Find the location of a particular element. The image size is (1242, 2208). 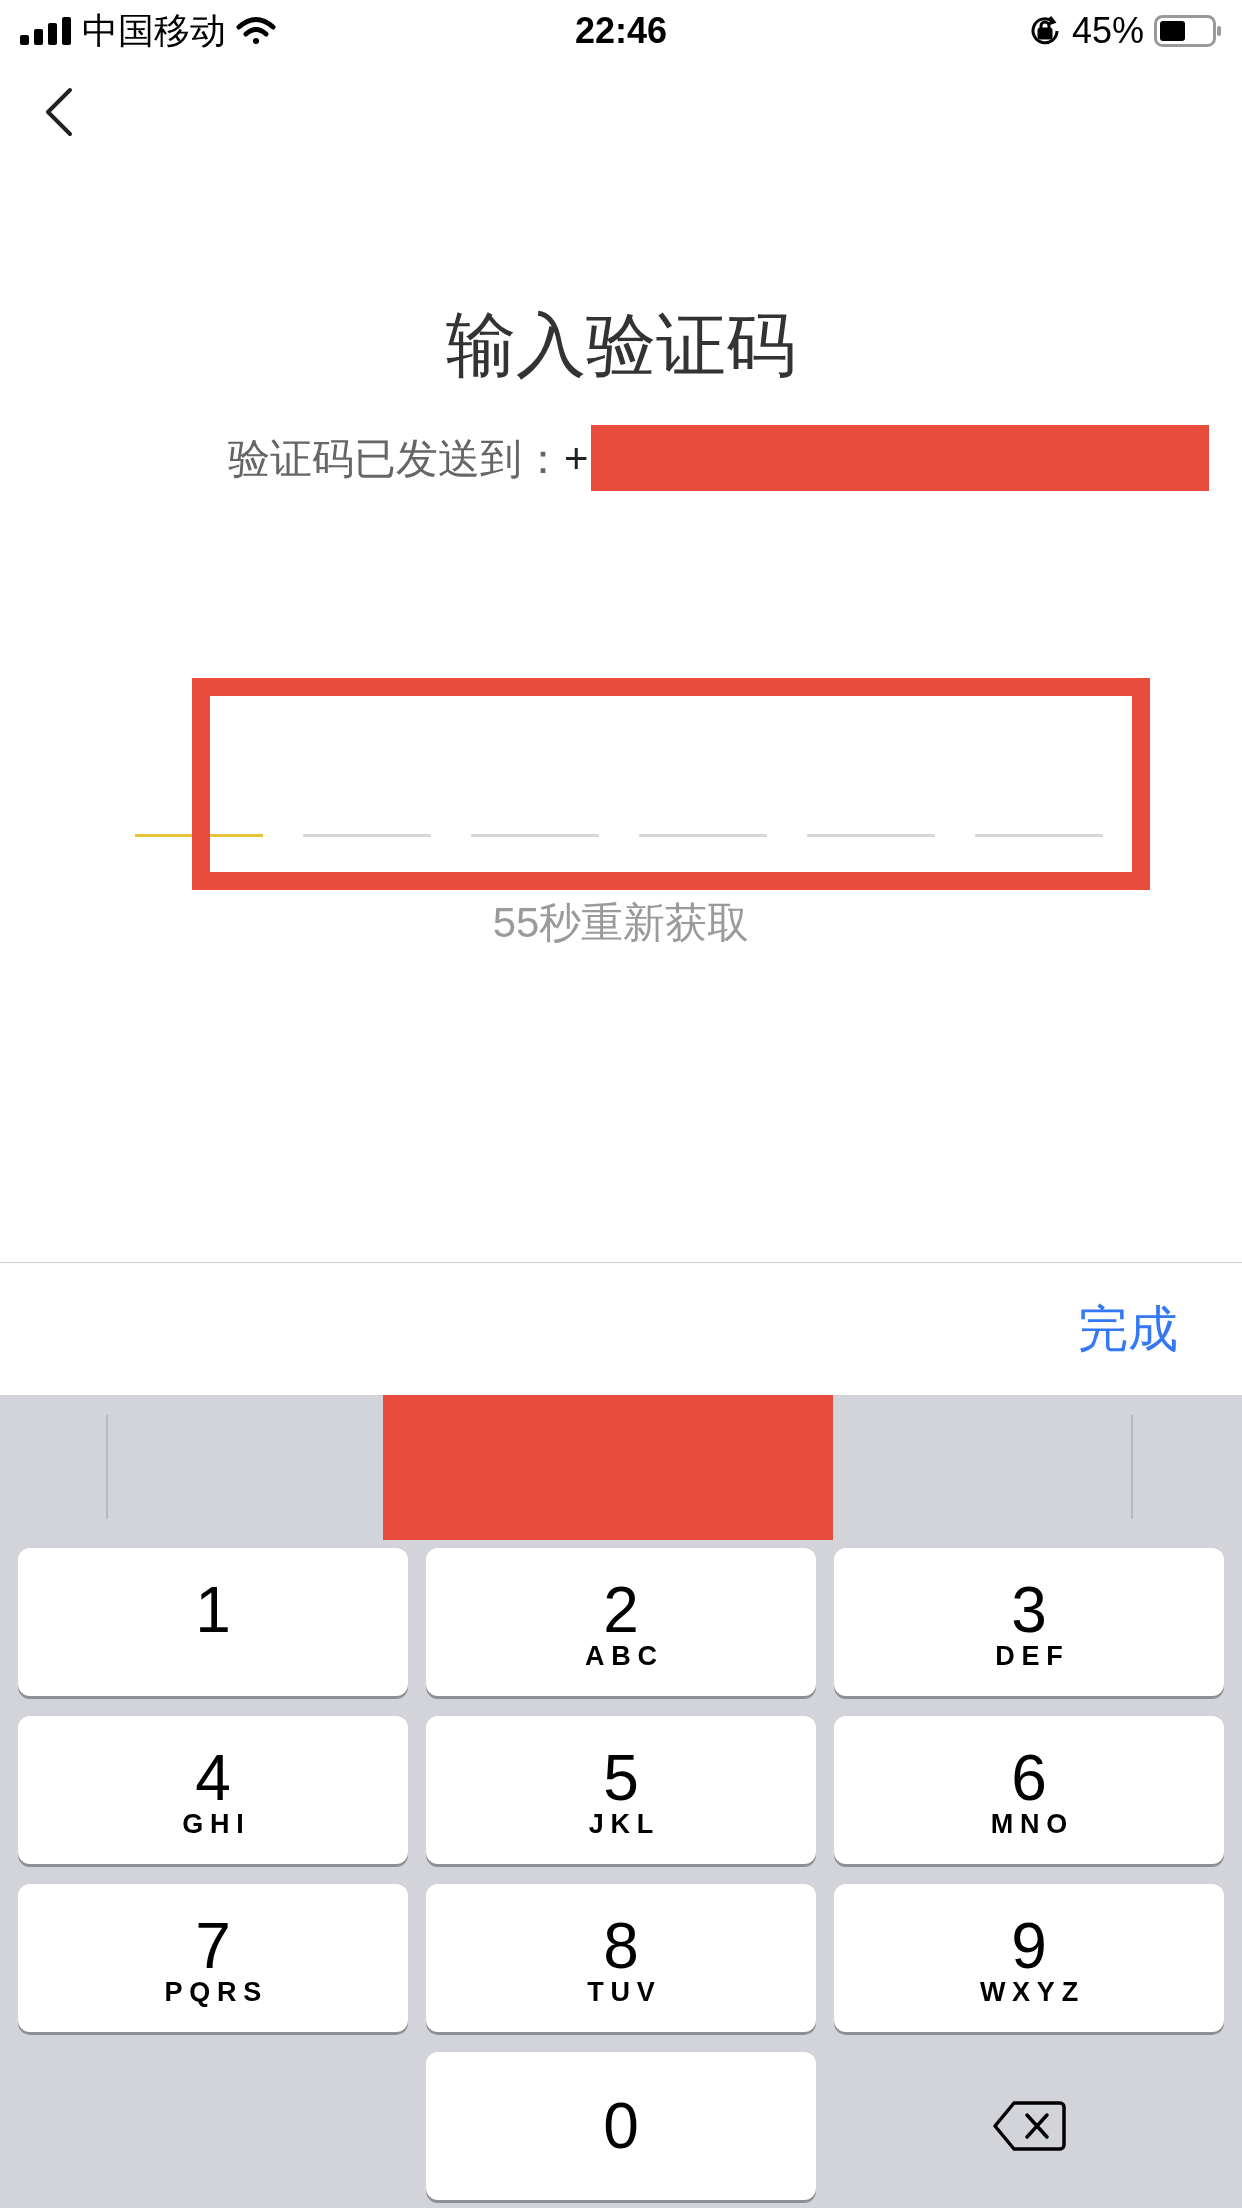

keypad-key: 6 MNO is located at coordinates (1029, 1790).